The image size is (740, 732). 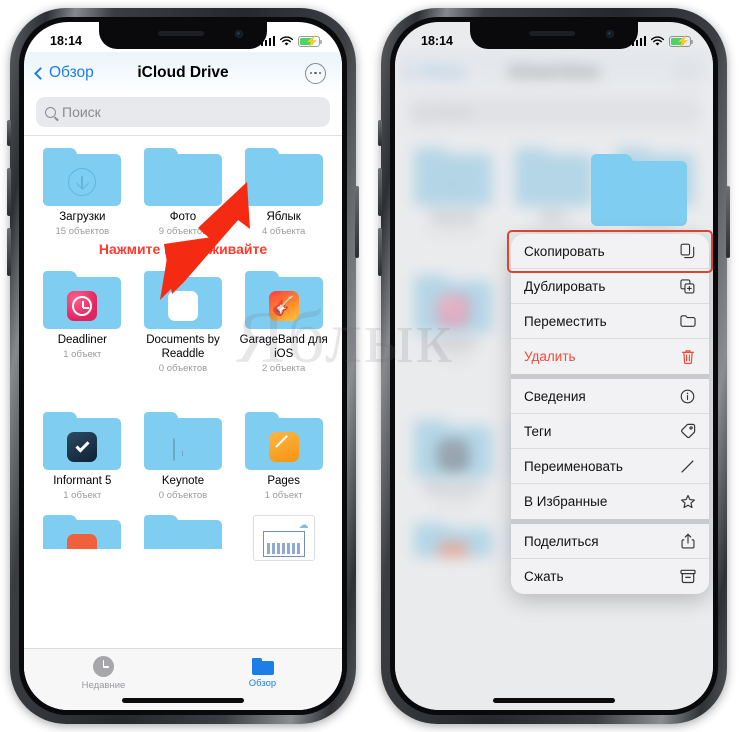 I want to click on menu-item-label: В Избранные, so click(x=566, y=501).